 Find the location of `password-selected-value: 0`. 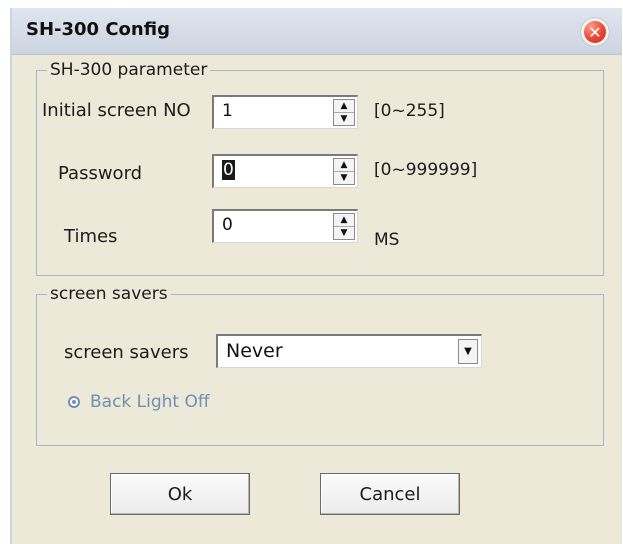

password-selected-value: 0 is located at coordinates (228, 170).